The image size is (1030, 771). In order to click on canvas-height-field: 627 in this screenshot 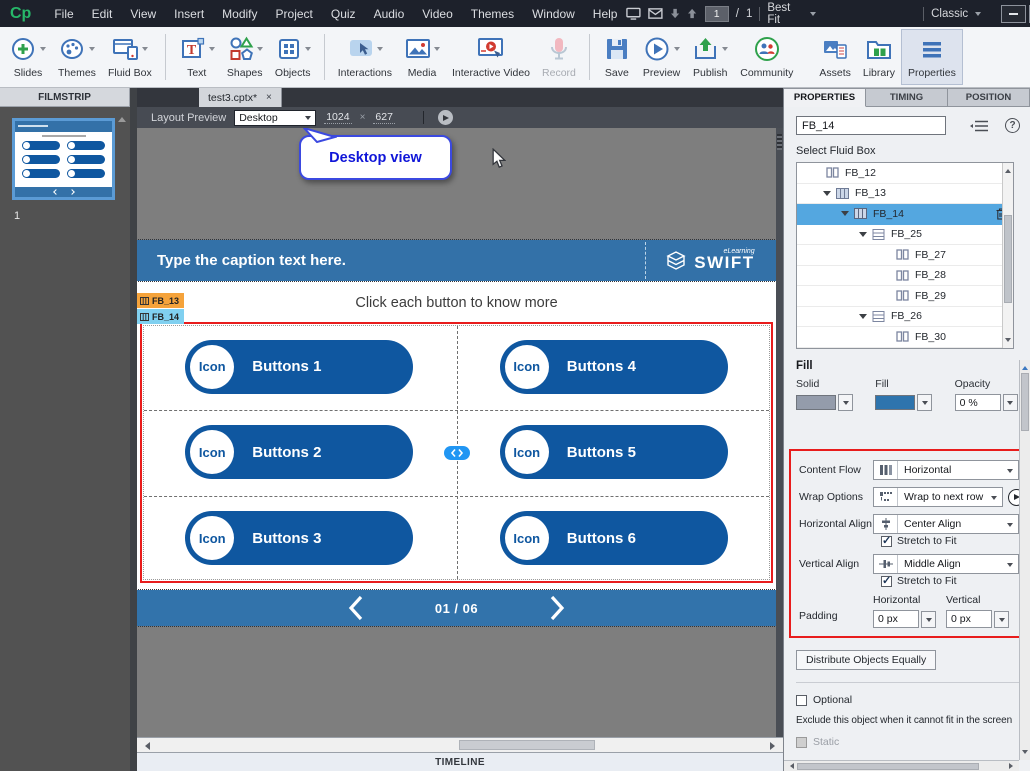, I will do `click(384, 117)`.